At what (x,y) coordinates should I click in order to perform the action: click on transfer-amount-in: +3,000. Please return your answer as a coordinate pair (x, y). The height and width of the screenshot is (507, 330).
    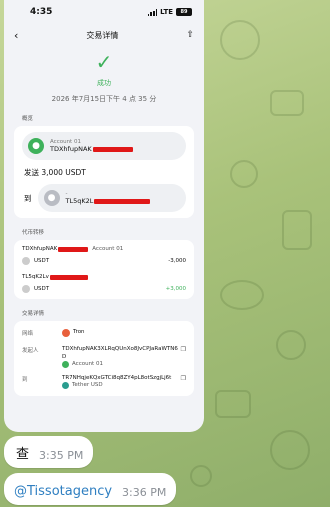
    Looking at the image, I should click on (175, 289).